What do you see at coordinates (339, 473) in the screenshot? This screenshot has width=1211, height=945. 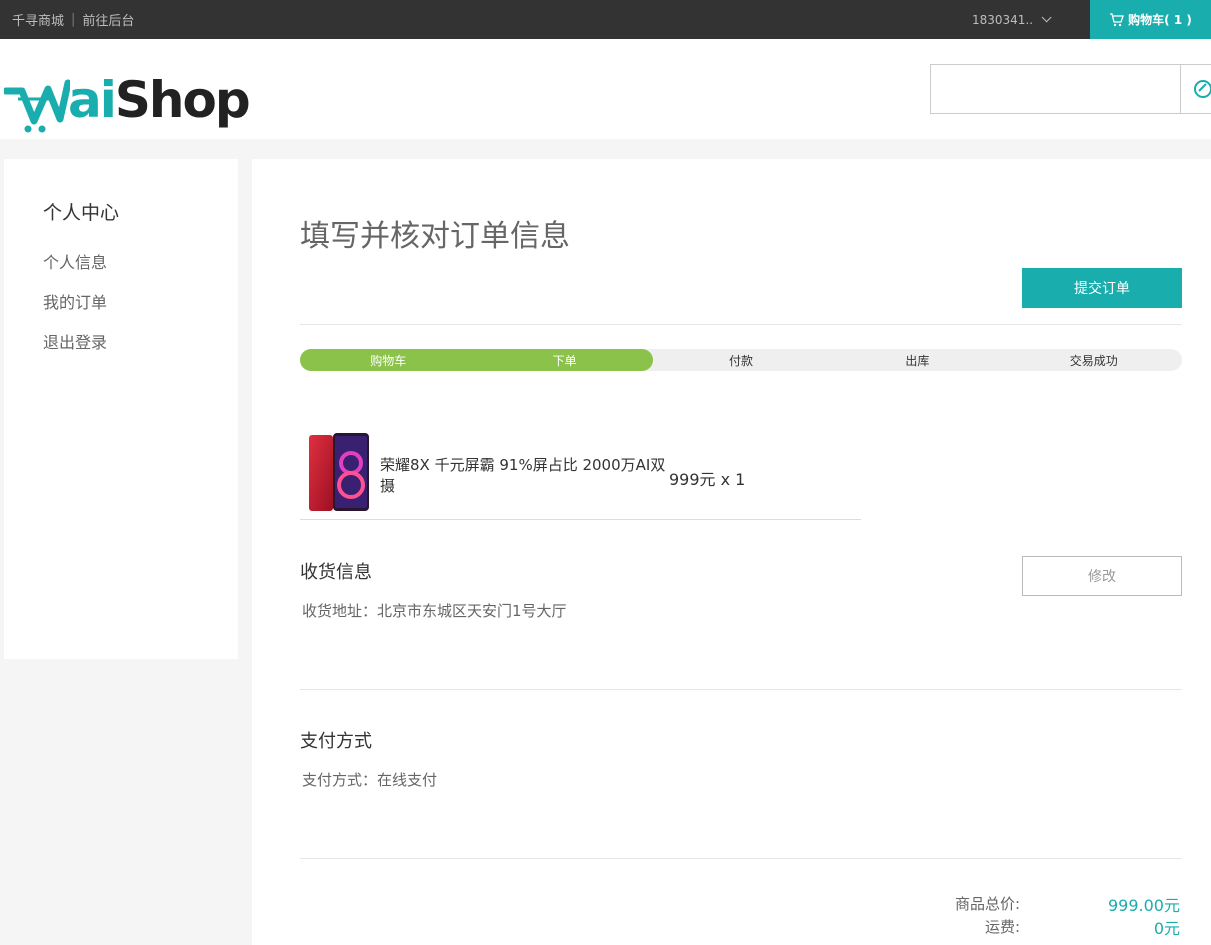 I see `product-image` at bounding box center [339, 473].